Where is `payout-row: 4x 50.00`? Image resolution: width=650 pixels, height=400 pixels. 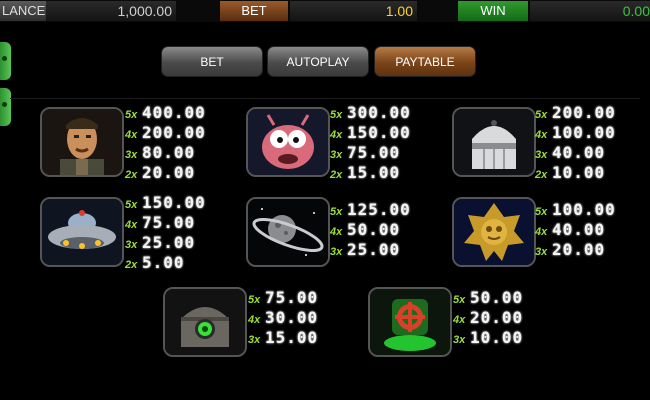 payout-row: 4x 50.00 is located at coordinates (370, 230).